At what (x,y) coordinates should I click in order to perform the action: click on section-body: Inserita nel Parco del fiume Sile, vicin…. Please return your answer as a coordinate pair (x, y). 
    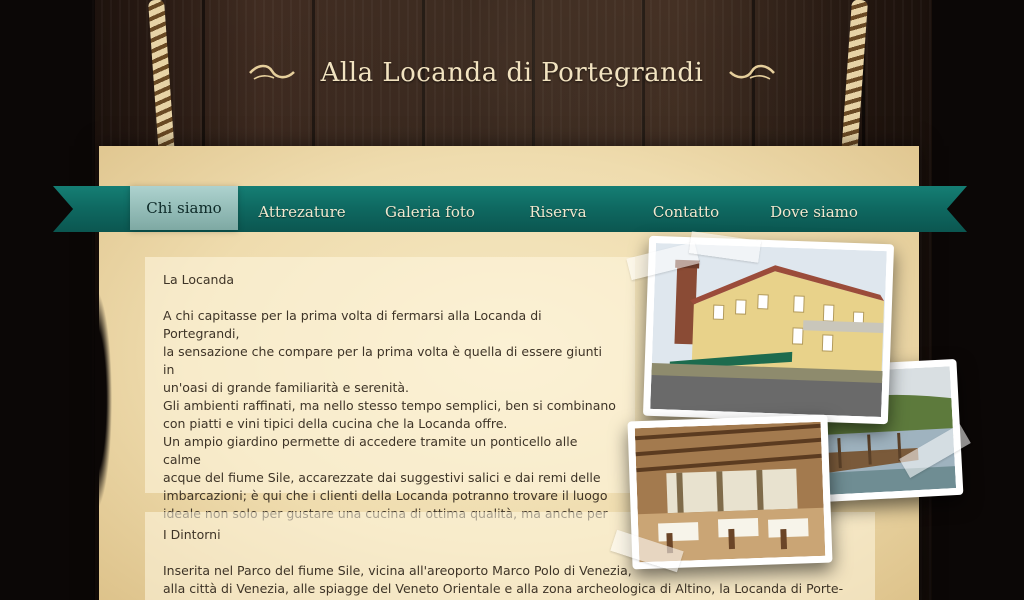
    Looking at the image, I should click on (503, 579).